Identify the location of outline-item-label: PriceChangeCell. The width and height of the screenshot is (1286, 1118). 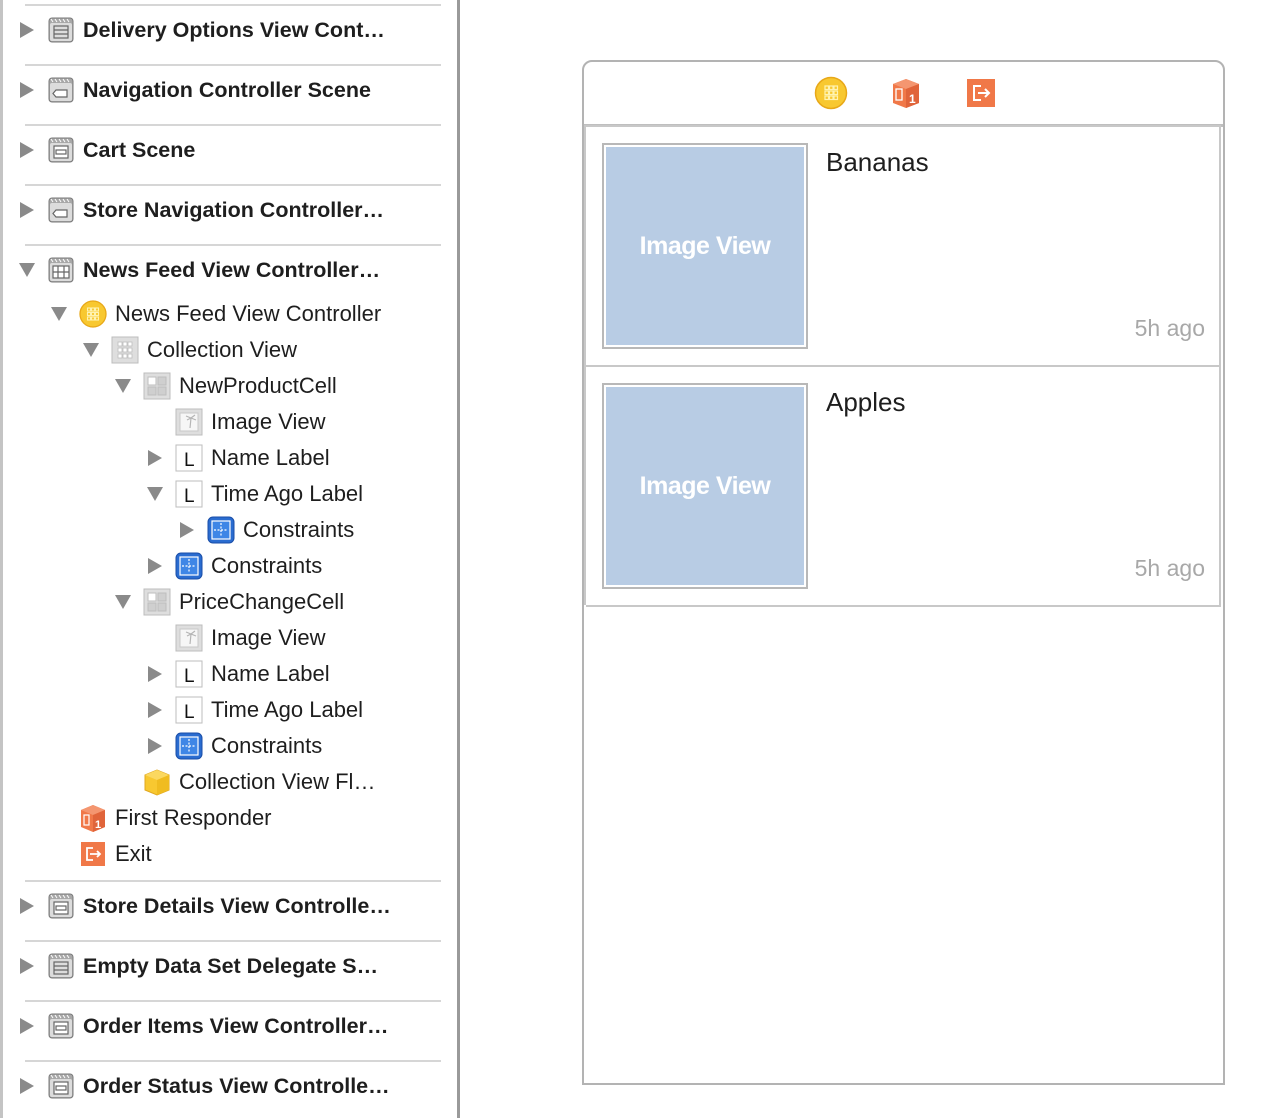
(262, 601).